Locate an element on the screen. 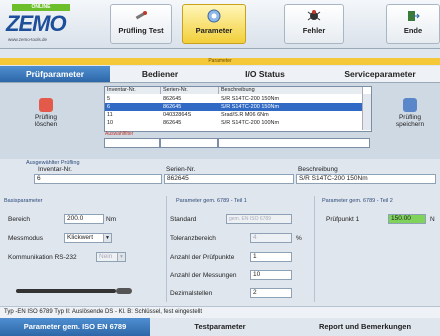 The image size is (440, 336). checkpoint1-unit: N is located at coordinates (432, 219).